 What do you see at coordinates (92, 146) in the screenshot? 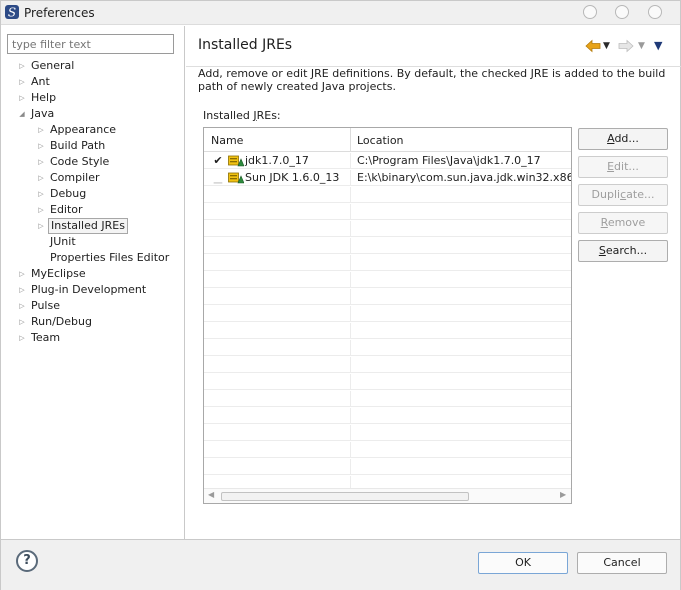
I see `tree-item-build-path: ▷ Build Path` at bounding box center [92, 146].